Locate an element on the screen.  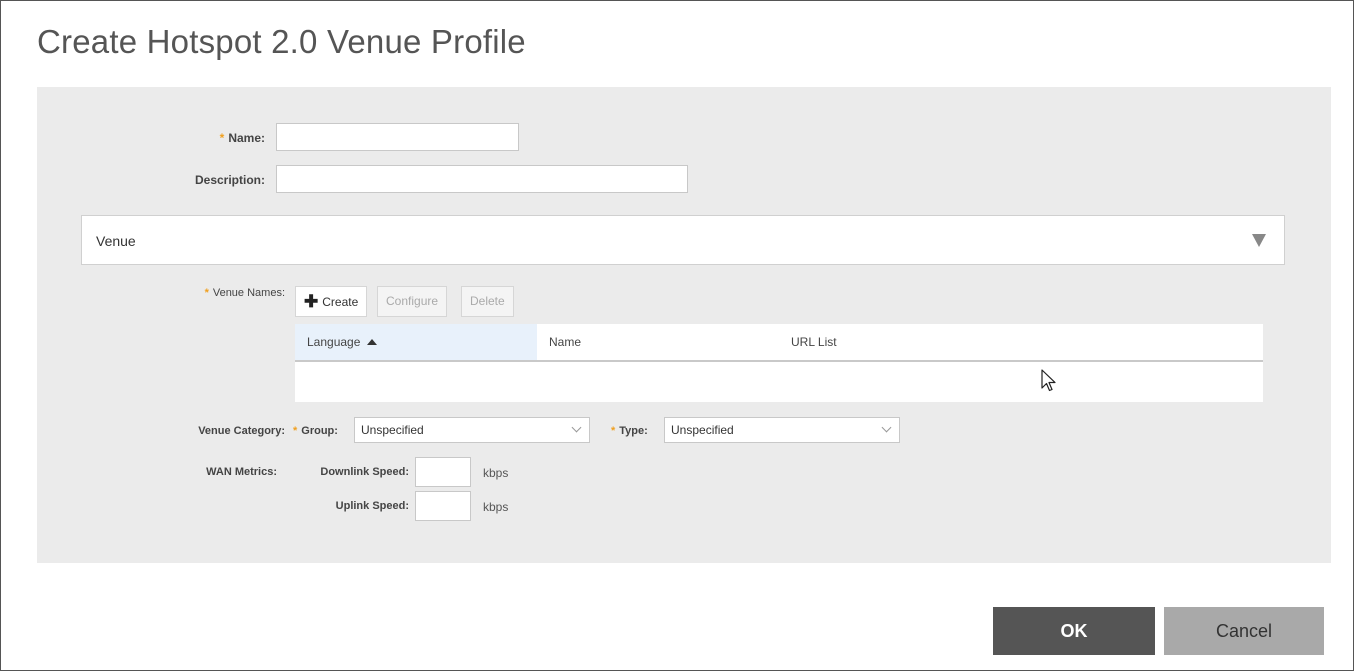
sort-ascending-icon is located at coordinates (372, 342).